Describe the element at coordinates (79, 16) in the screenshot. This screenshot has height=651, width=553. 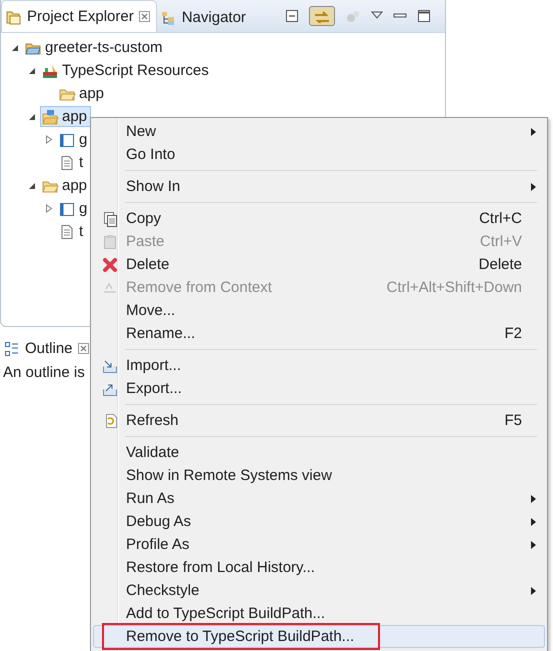
I see `view-tab: Project Explorer` at that location.